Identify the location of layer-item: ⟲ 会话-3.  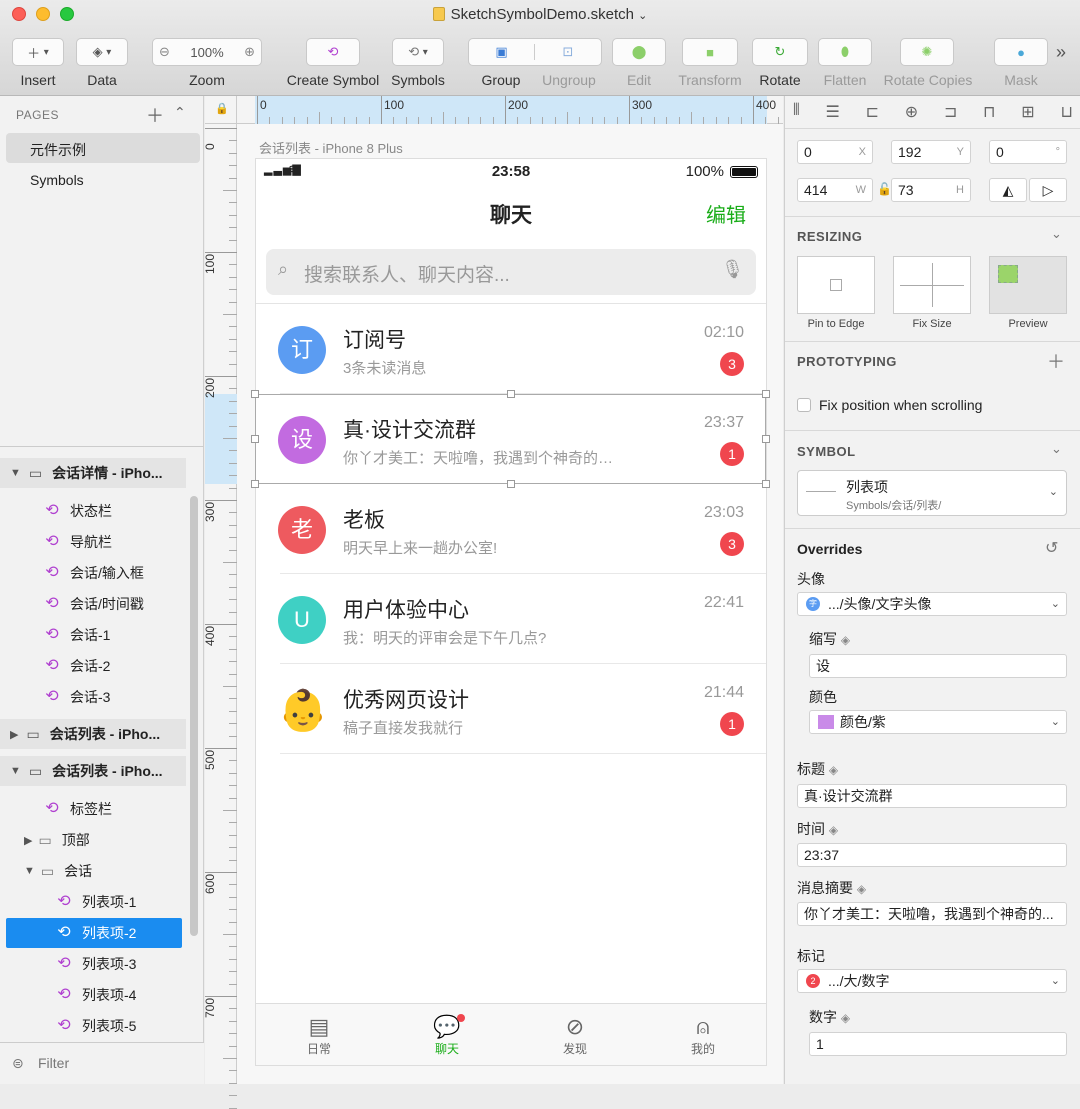
(95, 697).